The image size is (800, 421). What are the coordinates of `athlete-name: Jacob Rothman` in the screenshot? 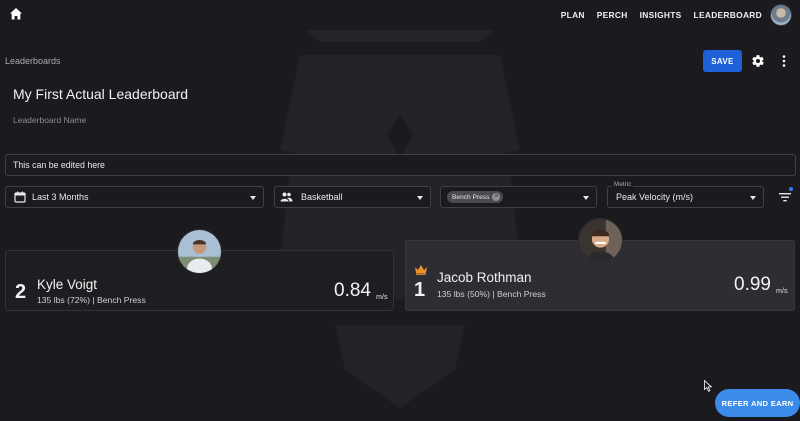 It's located at (484, 277).